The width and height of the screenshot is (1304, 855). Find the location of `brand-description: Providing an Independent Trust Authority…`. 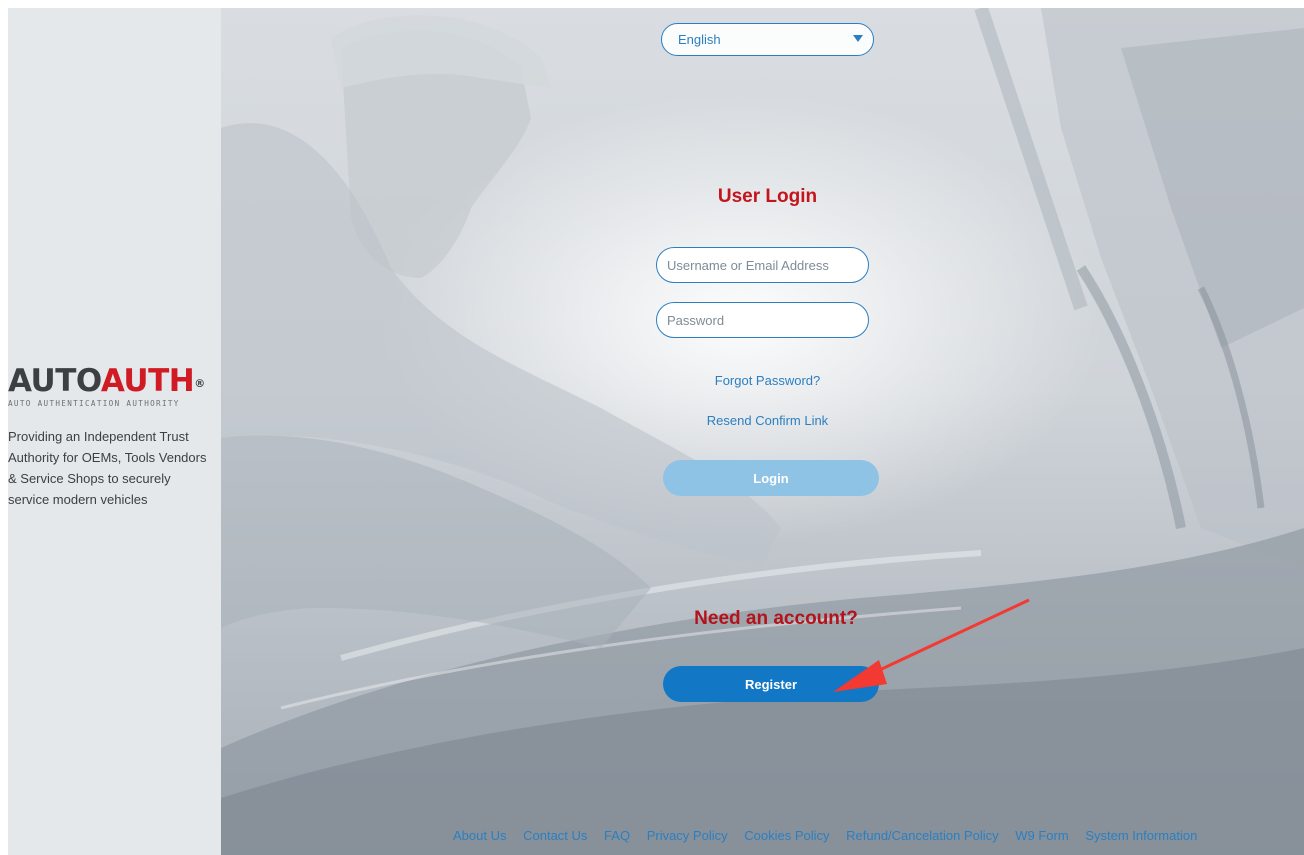

brand-description: Providing an Independent Trust Authority… is located at coordinates (107, 468).